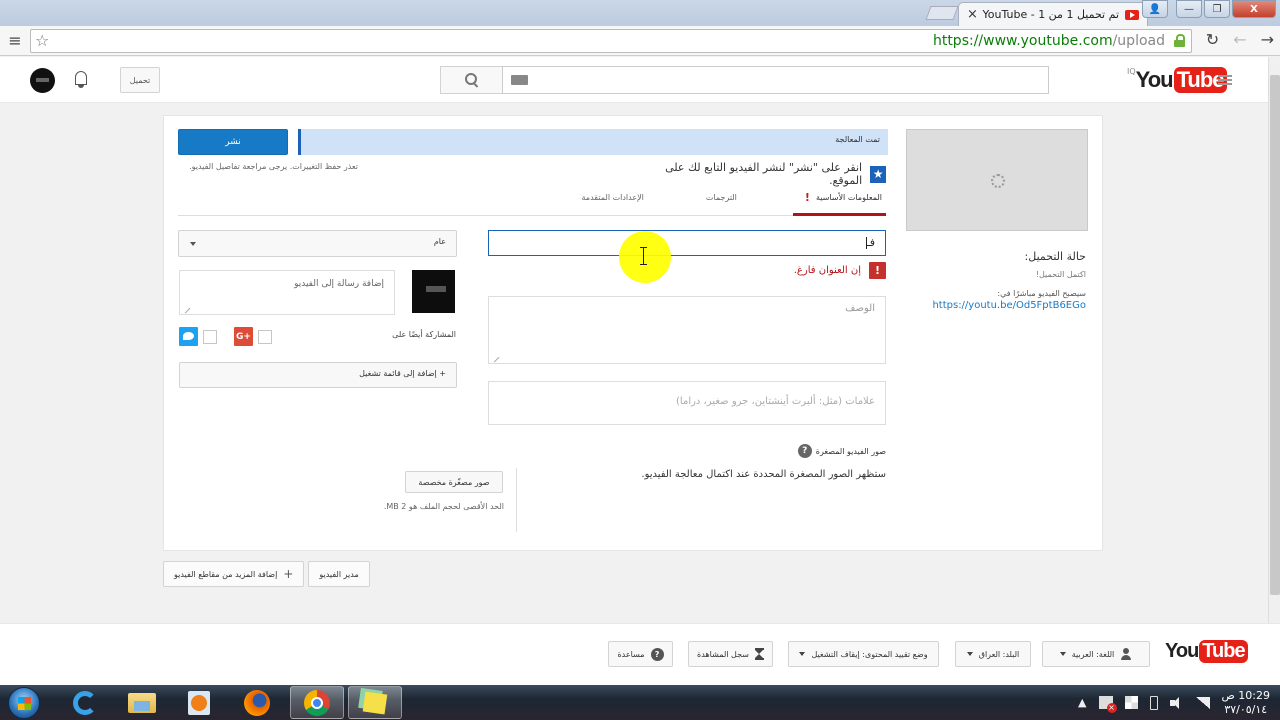 The width and height of the screenshot is (1280, 720). I want to click on description-placeholder: الوصف, so click(860, 308).